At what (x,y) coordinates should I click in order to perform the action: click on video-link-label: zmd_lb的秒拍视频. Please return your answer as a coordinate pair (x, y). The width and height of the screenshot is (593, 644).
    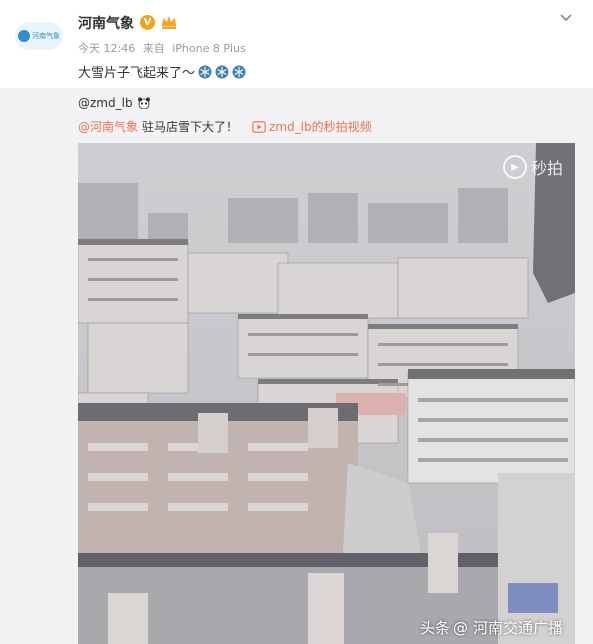
    Looking at the image, I should click on (320, 127).